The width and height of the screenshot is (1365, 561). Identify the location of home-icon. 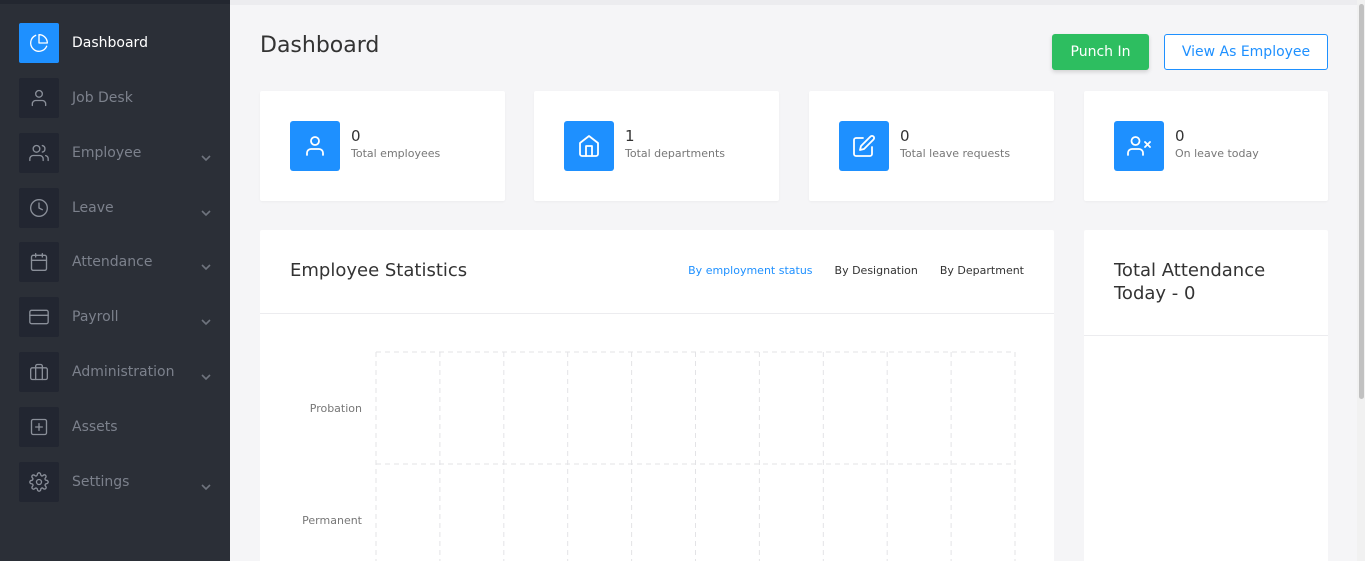
(589, 146).